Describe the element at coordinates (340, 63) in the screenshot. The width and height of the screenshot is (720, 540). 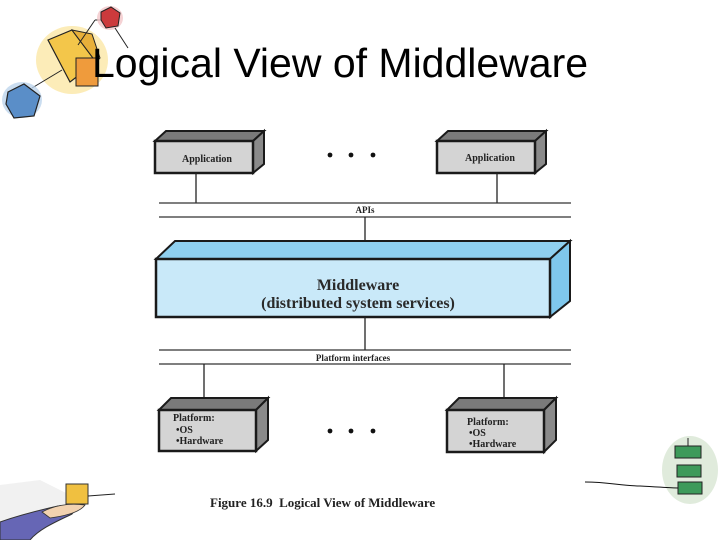
I see `slide-title: Logical View of Middleware` at that location.